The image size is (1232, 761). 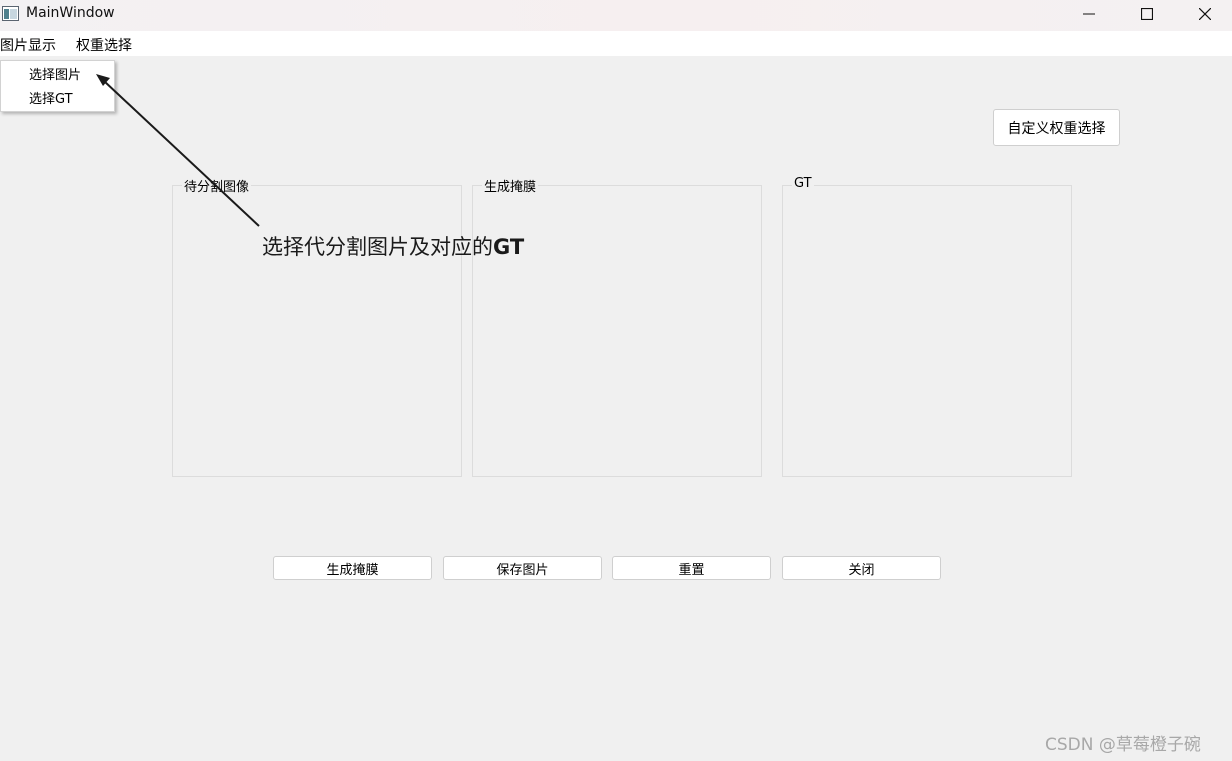 I want to click on maximize-button, so click(x=1147, y=14).